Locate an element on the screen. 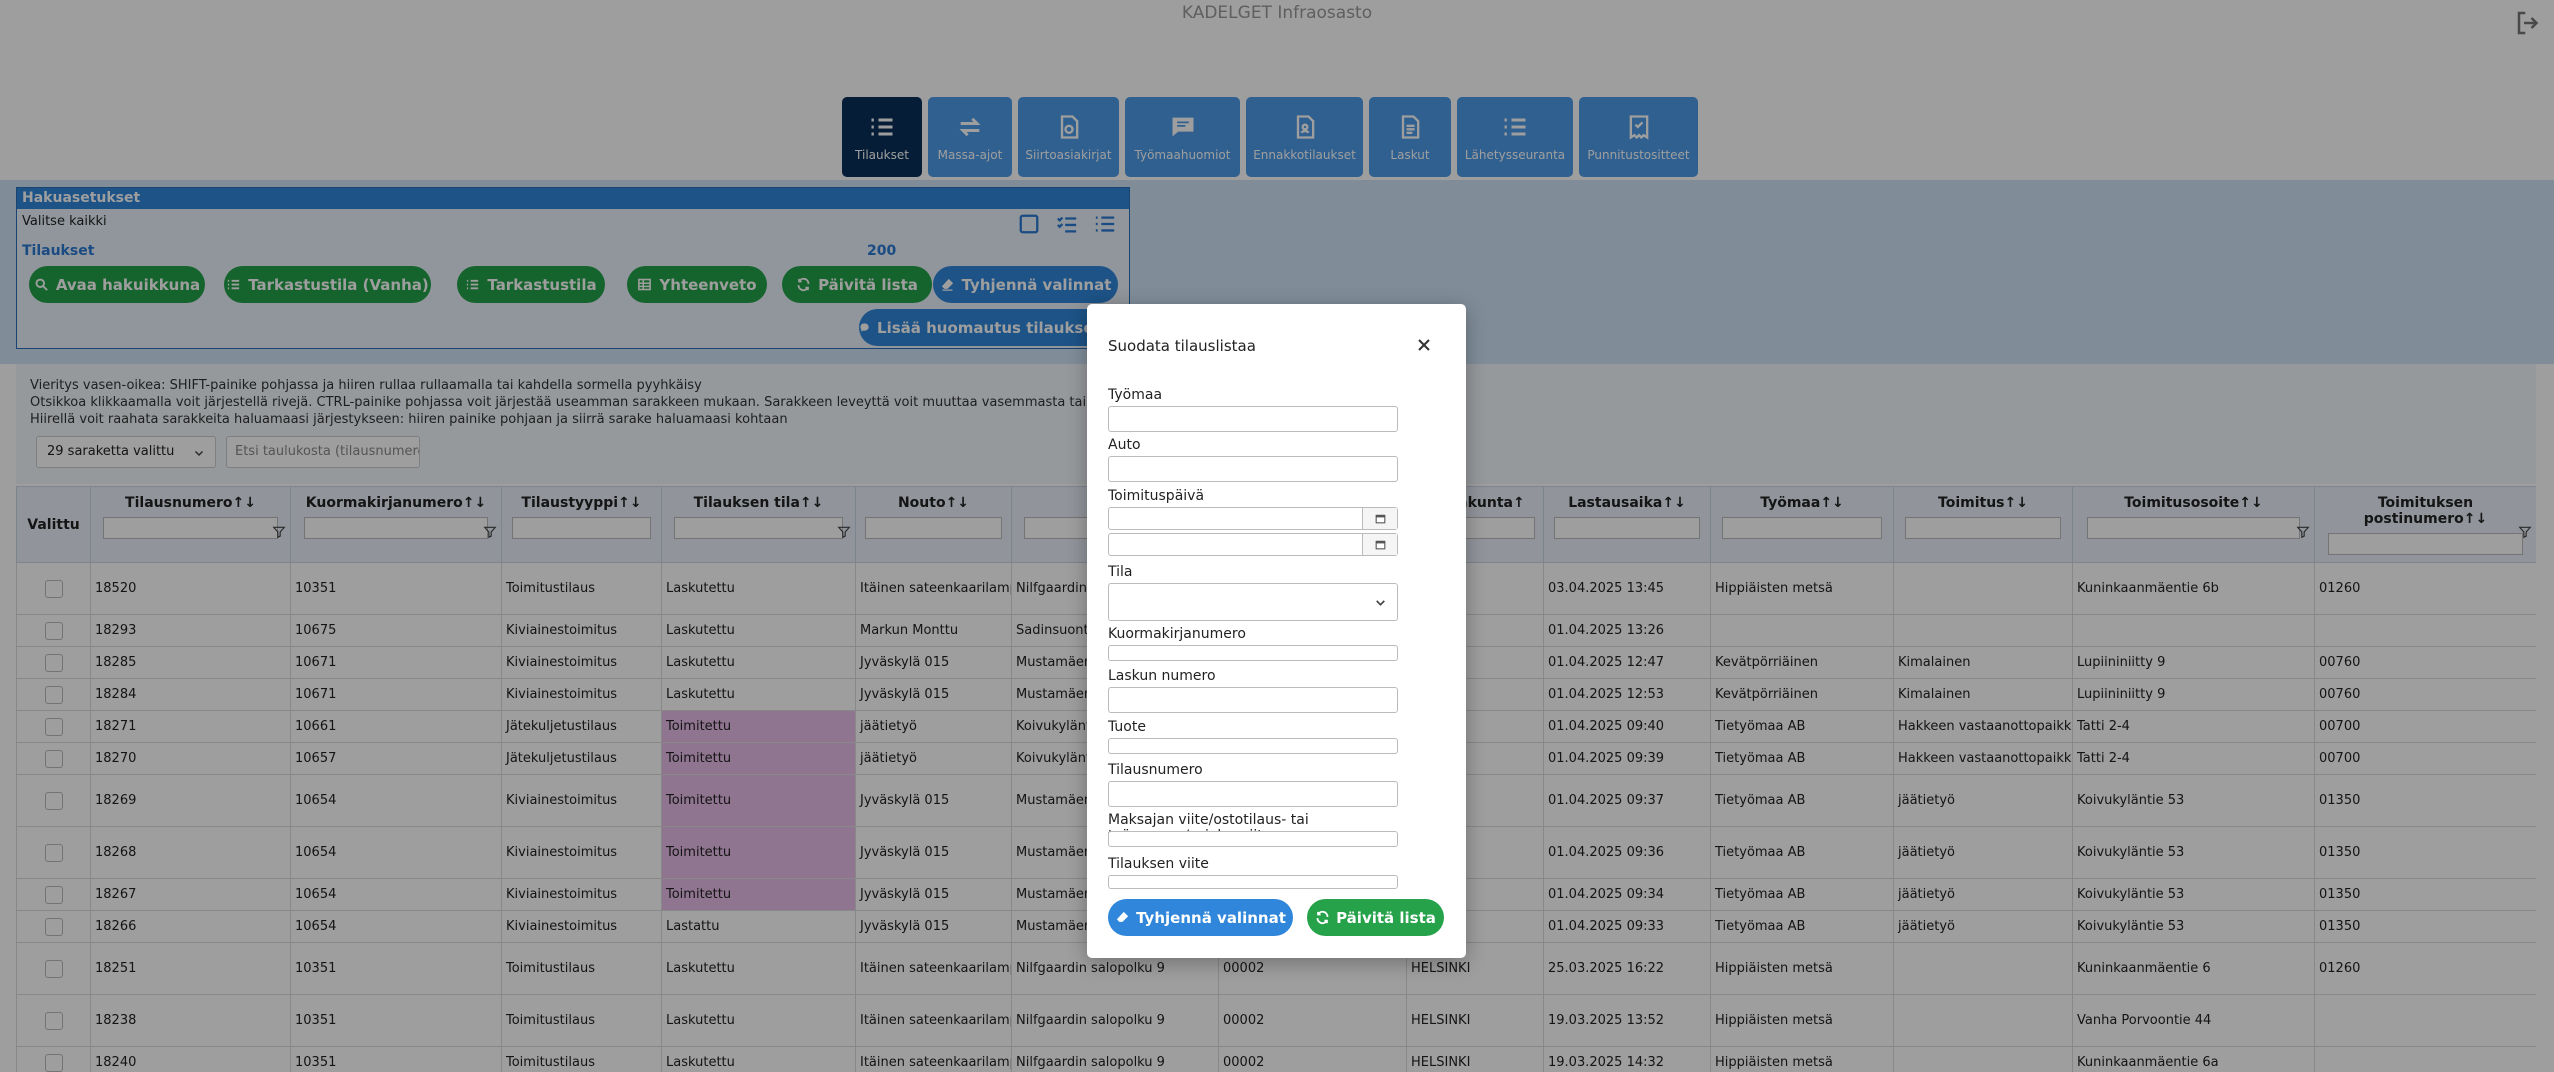 The width and height of the screenshot is (2554, 1072). field-label-delivery-date: Toimituspäivä is located at coordinates (1156, 496).